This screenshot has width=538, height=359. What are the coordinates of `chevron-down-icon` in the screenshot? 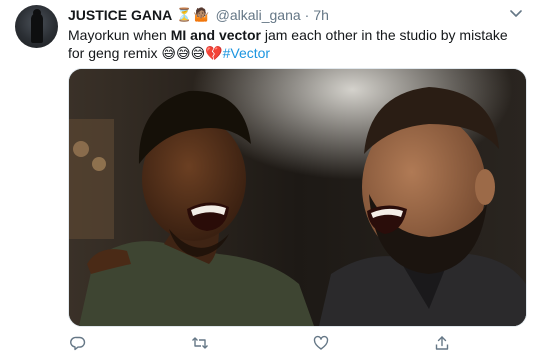 It's located at (516, 13).